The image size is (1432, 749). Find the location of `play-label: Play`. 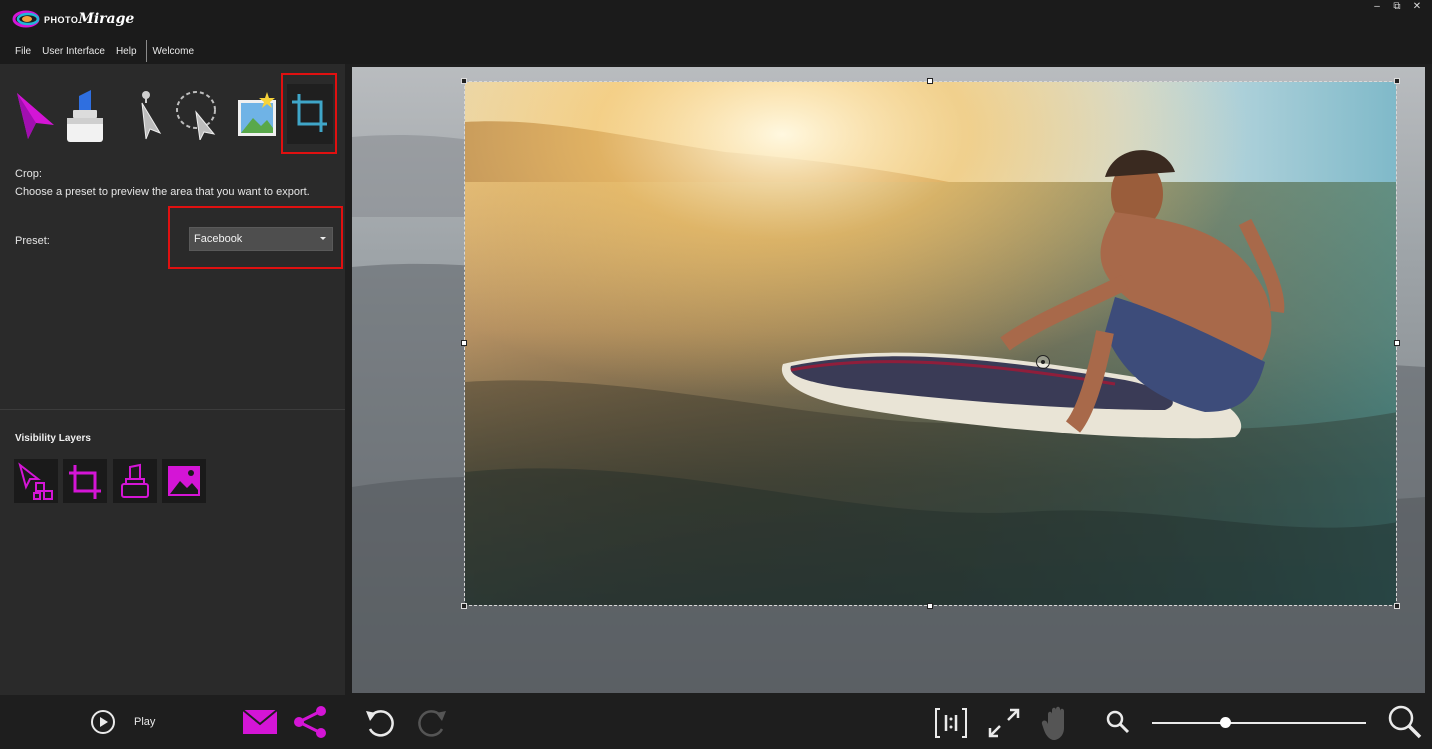

play-label: Play is located at coordinates (144, 722).